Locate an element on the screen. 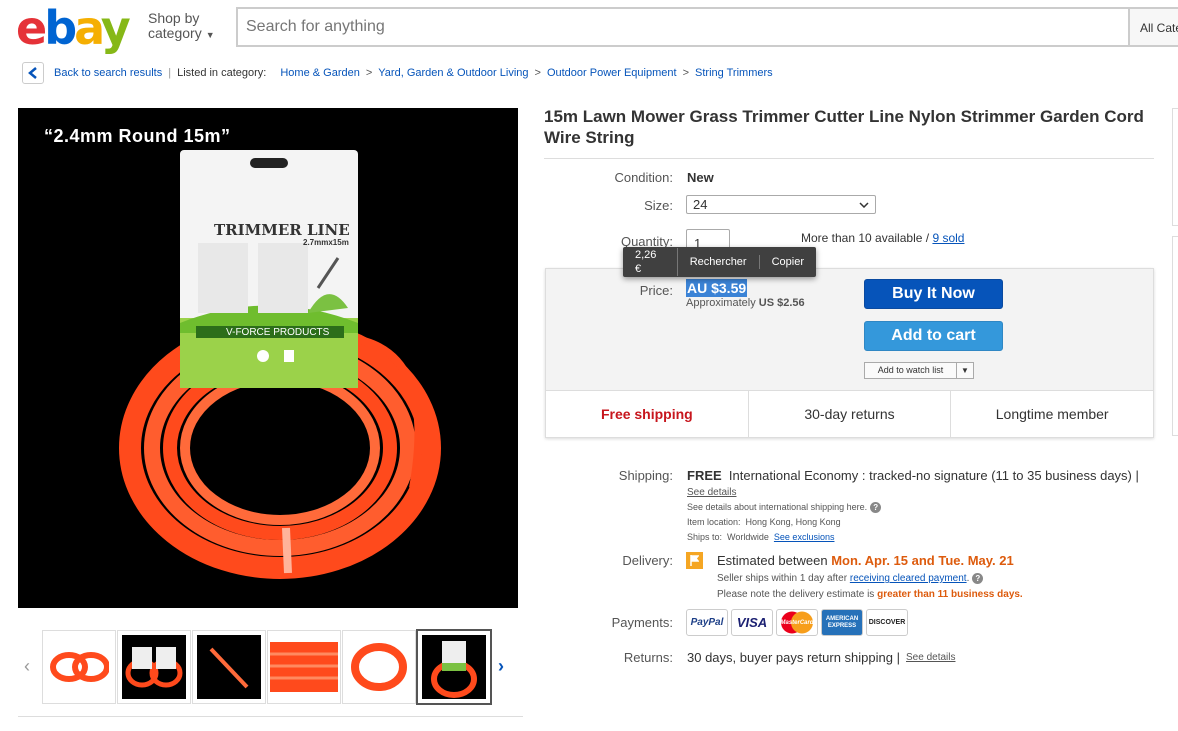  delivery-estimated-label: Estimated between is located at coordinates (772, 560).